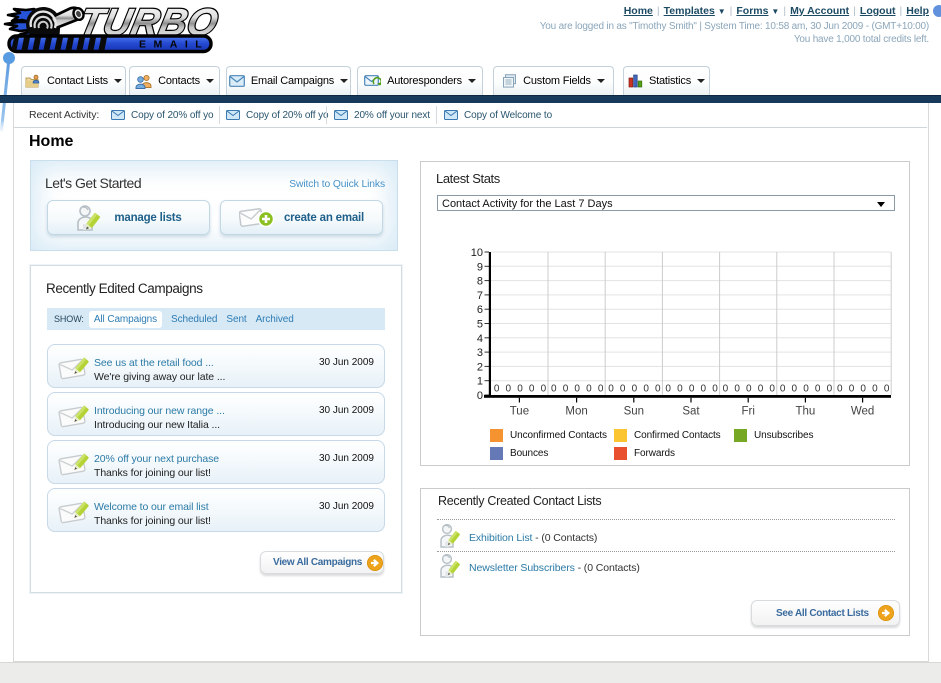 This screenshot has height=683, width=941. I want to click on svg-text: 2, so click(480, 367).